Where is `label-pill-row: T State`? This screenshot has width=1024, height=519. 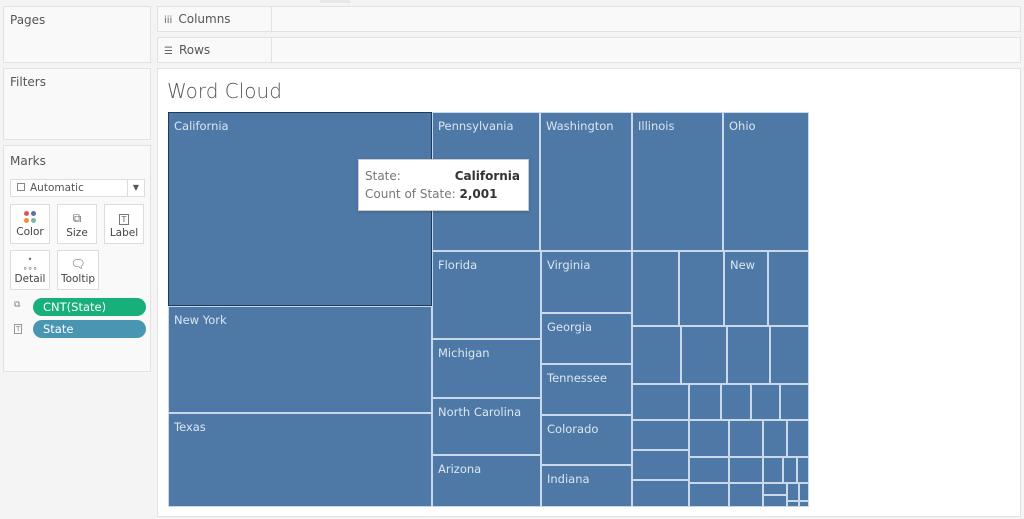
label-pill-row: T State is located at coordinates (78, 329).